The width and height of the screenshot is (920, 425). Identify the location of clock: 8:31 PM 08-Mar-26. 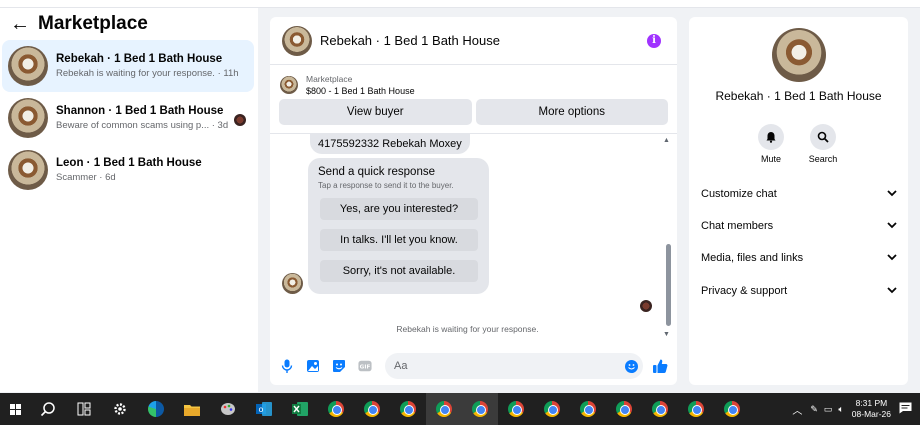
(871, 409).